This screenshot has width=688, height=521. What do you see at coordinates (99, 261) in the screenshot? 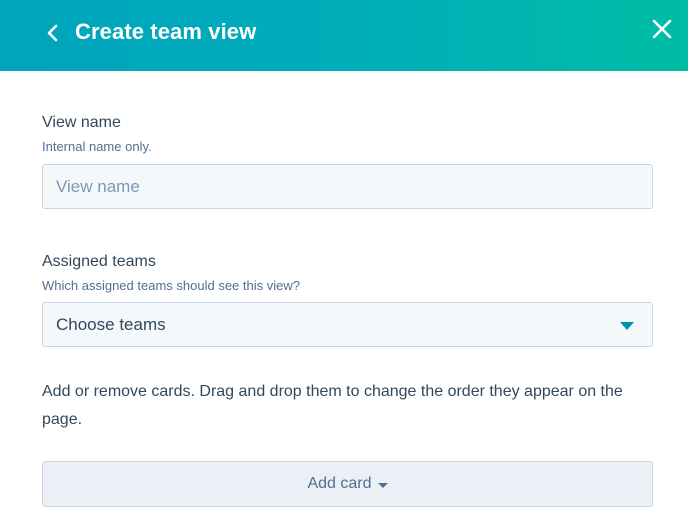
I see `assigned-teams-label: Assigned teams` at bounding box center [99, 261].